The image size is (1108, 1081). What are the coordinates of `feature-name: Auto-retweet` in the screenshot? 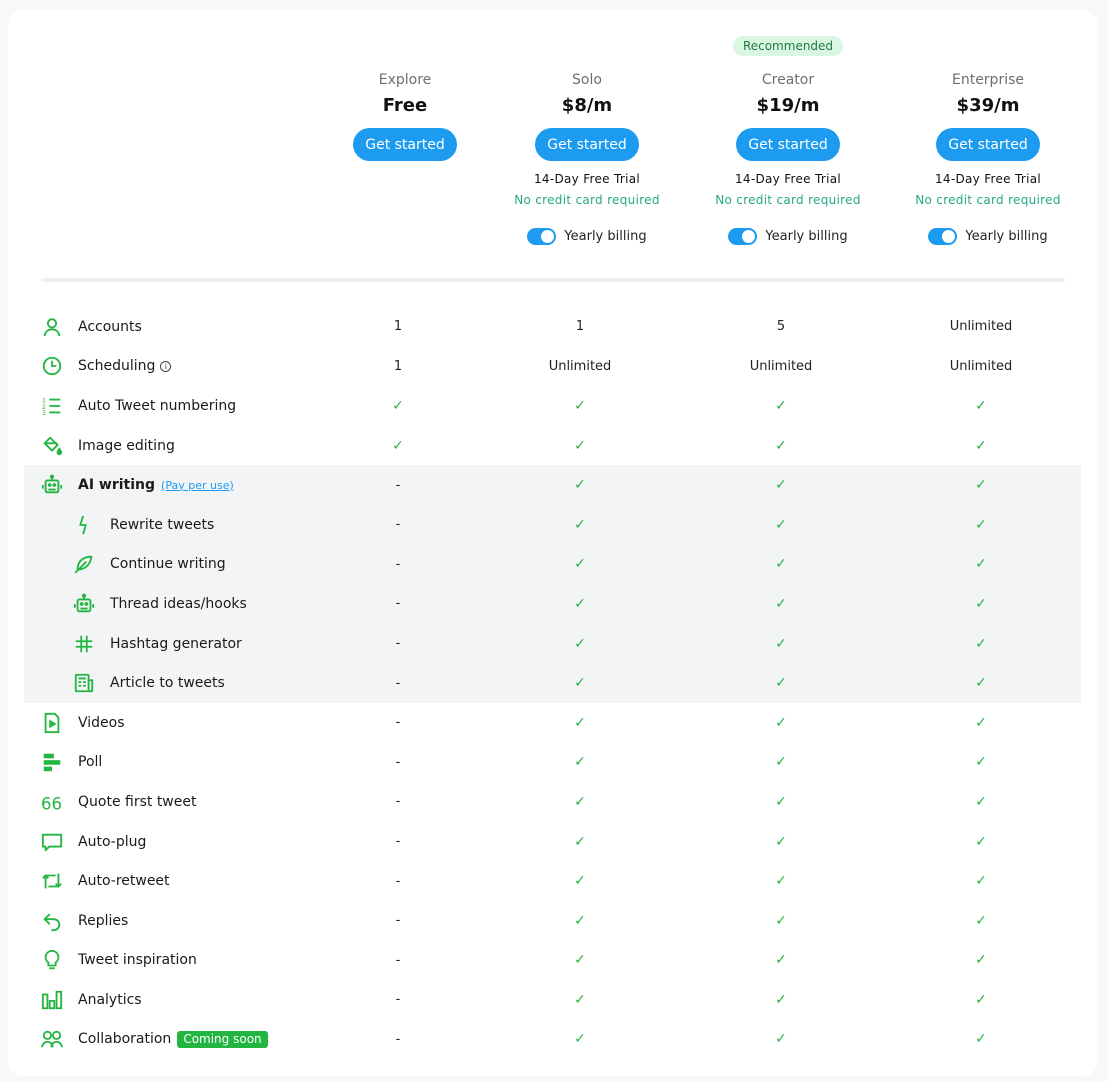 It's located at (124, 881).